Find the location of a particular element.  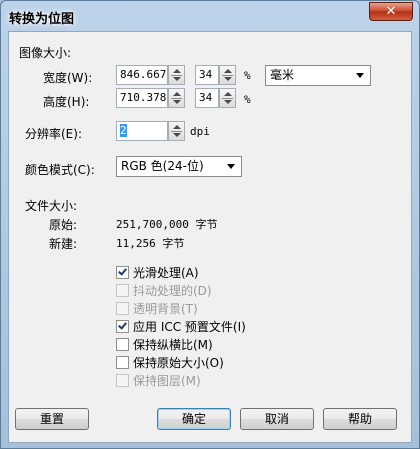

dialog-title: 转换为位图 is located at coordinates (42, 19).